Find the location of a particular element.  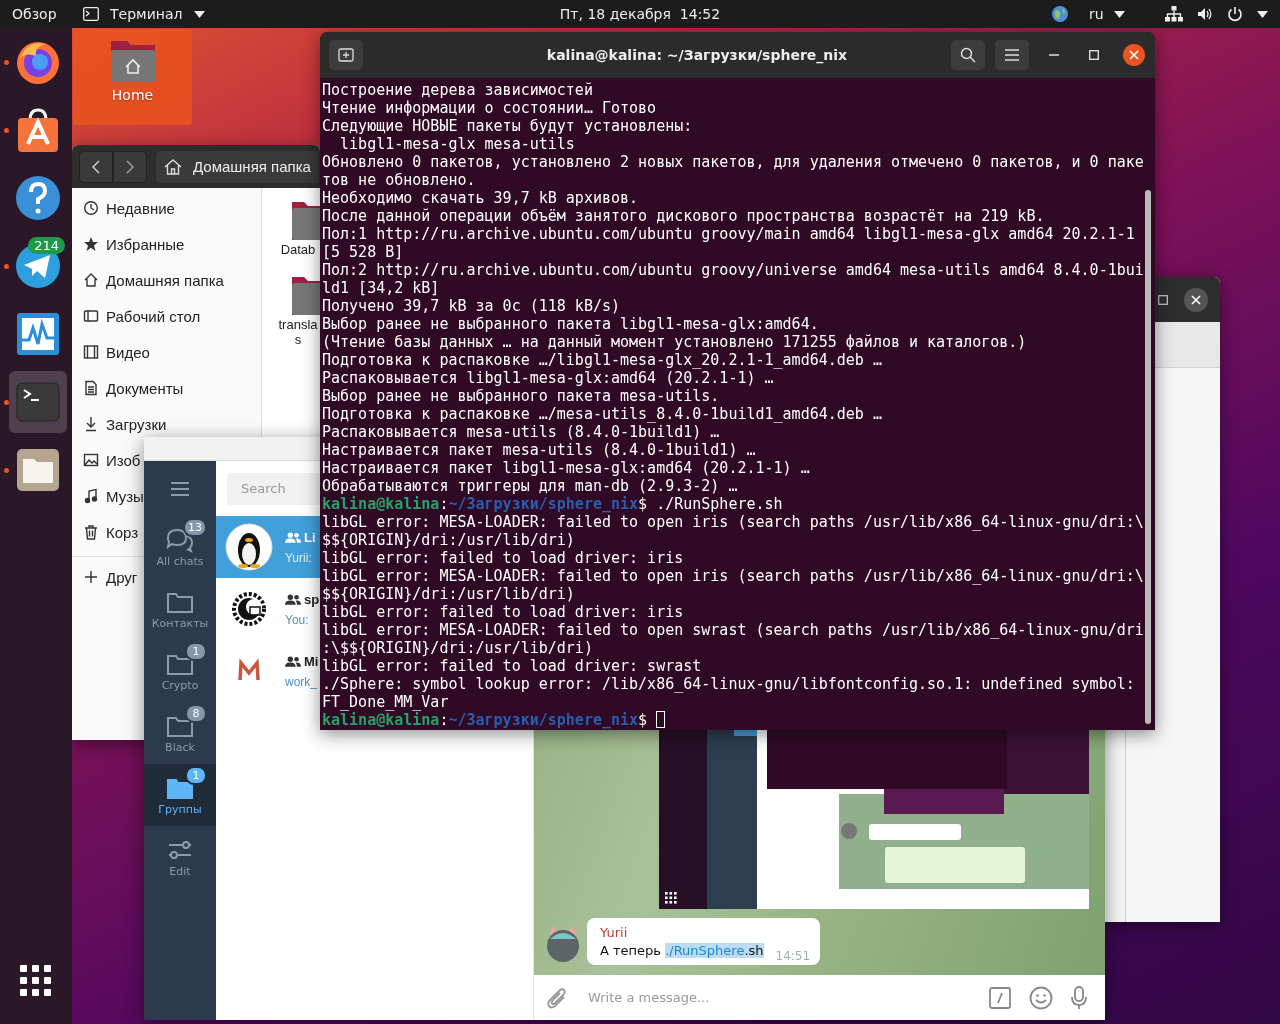

emoji-icon is located at coordinates (1041, 997).